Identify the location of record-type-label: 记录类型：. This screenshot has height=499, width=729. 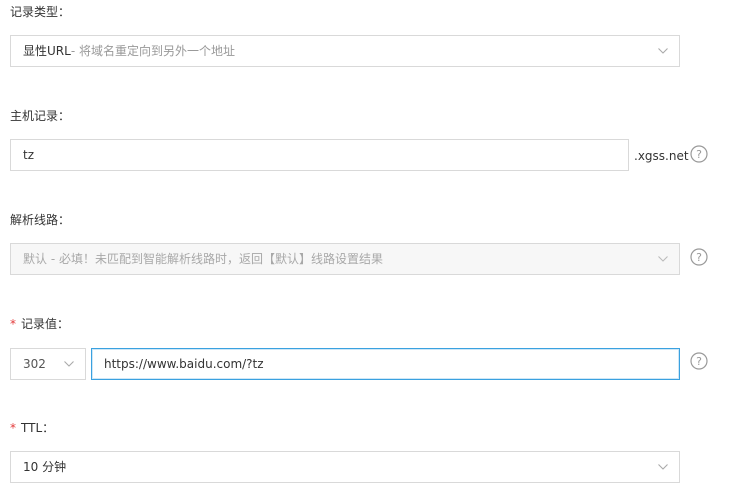
(40, 12).